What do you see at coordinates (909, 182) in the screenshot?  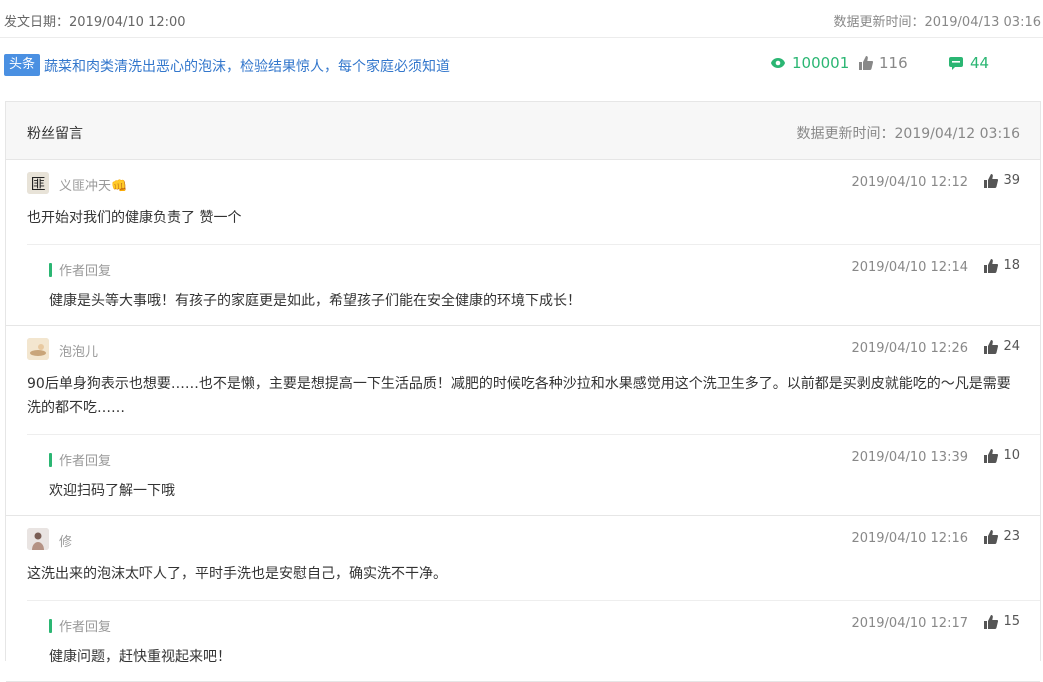 I see `comment-time: 2019/04/10 12:12` at bounding box center [909, 182].